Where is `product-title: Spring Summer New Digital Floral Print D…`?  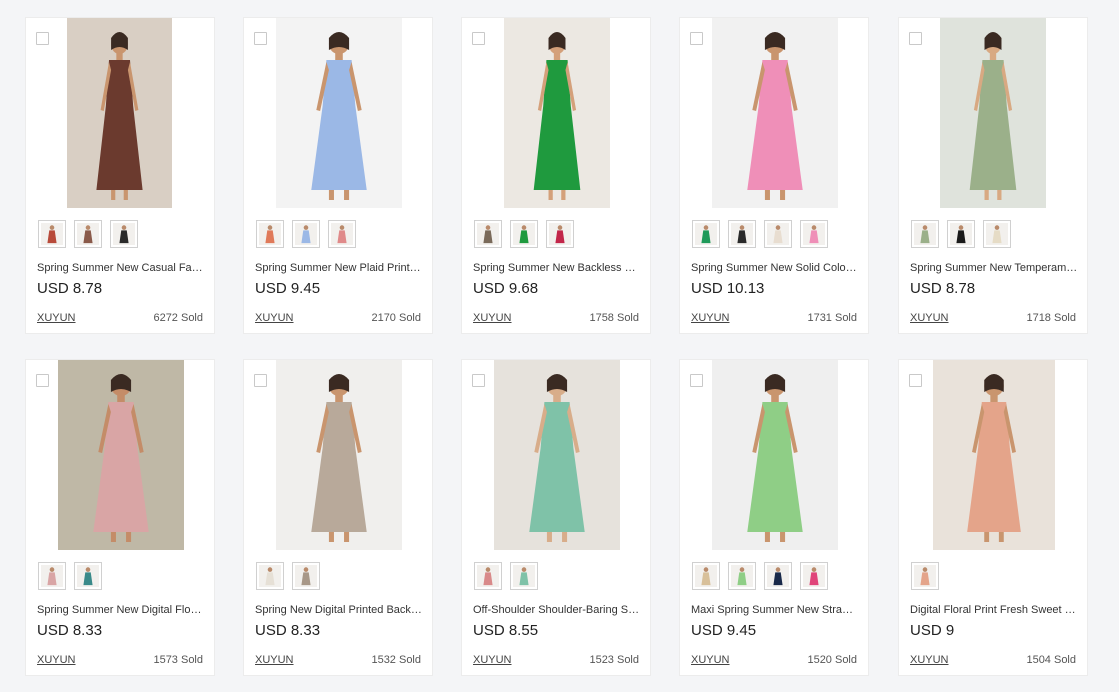
product-title: Spring Summer New Digital Floral Print D… is located at coordinates (121, 610).